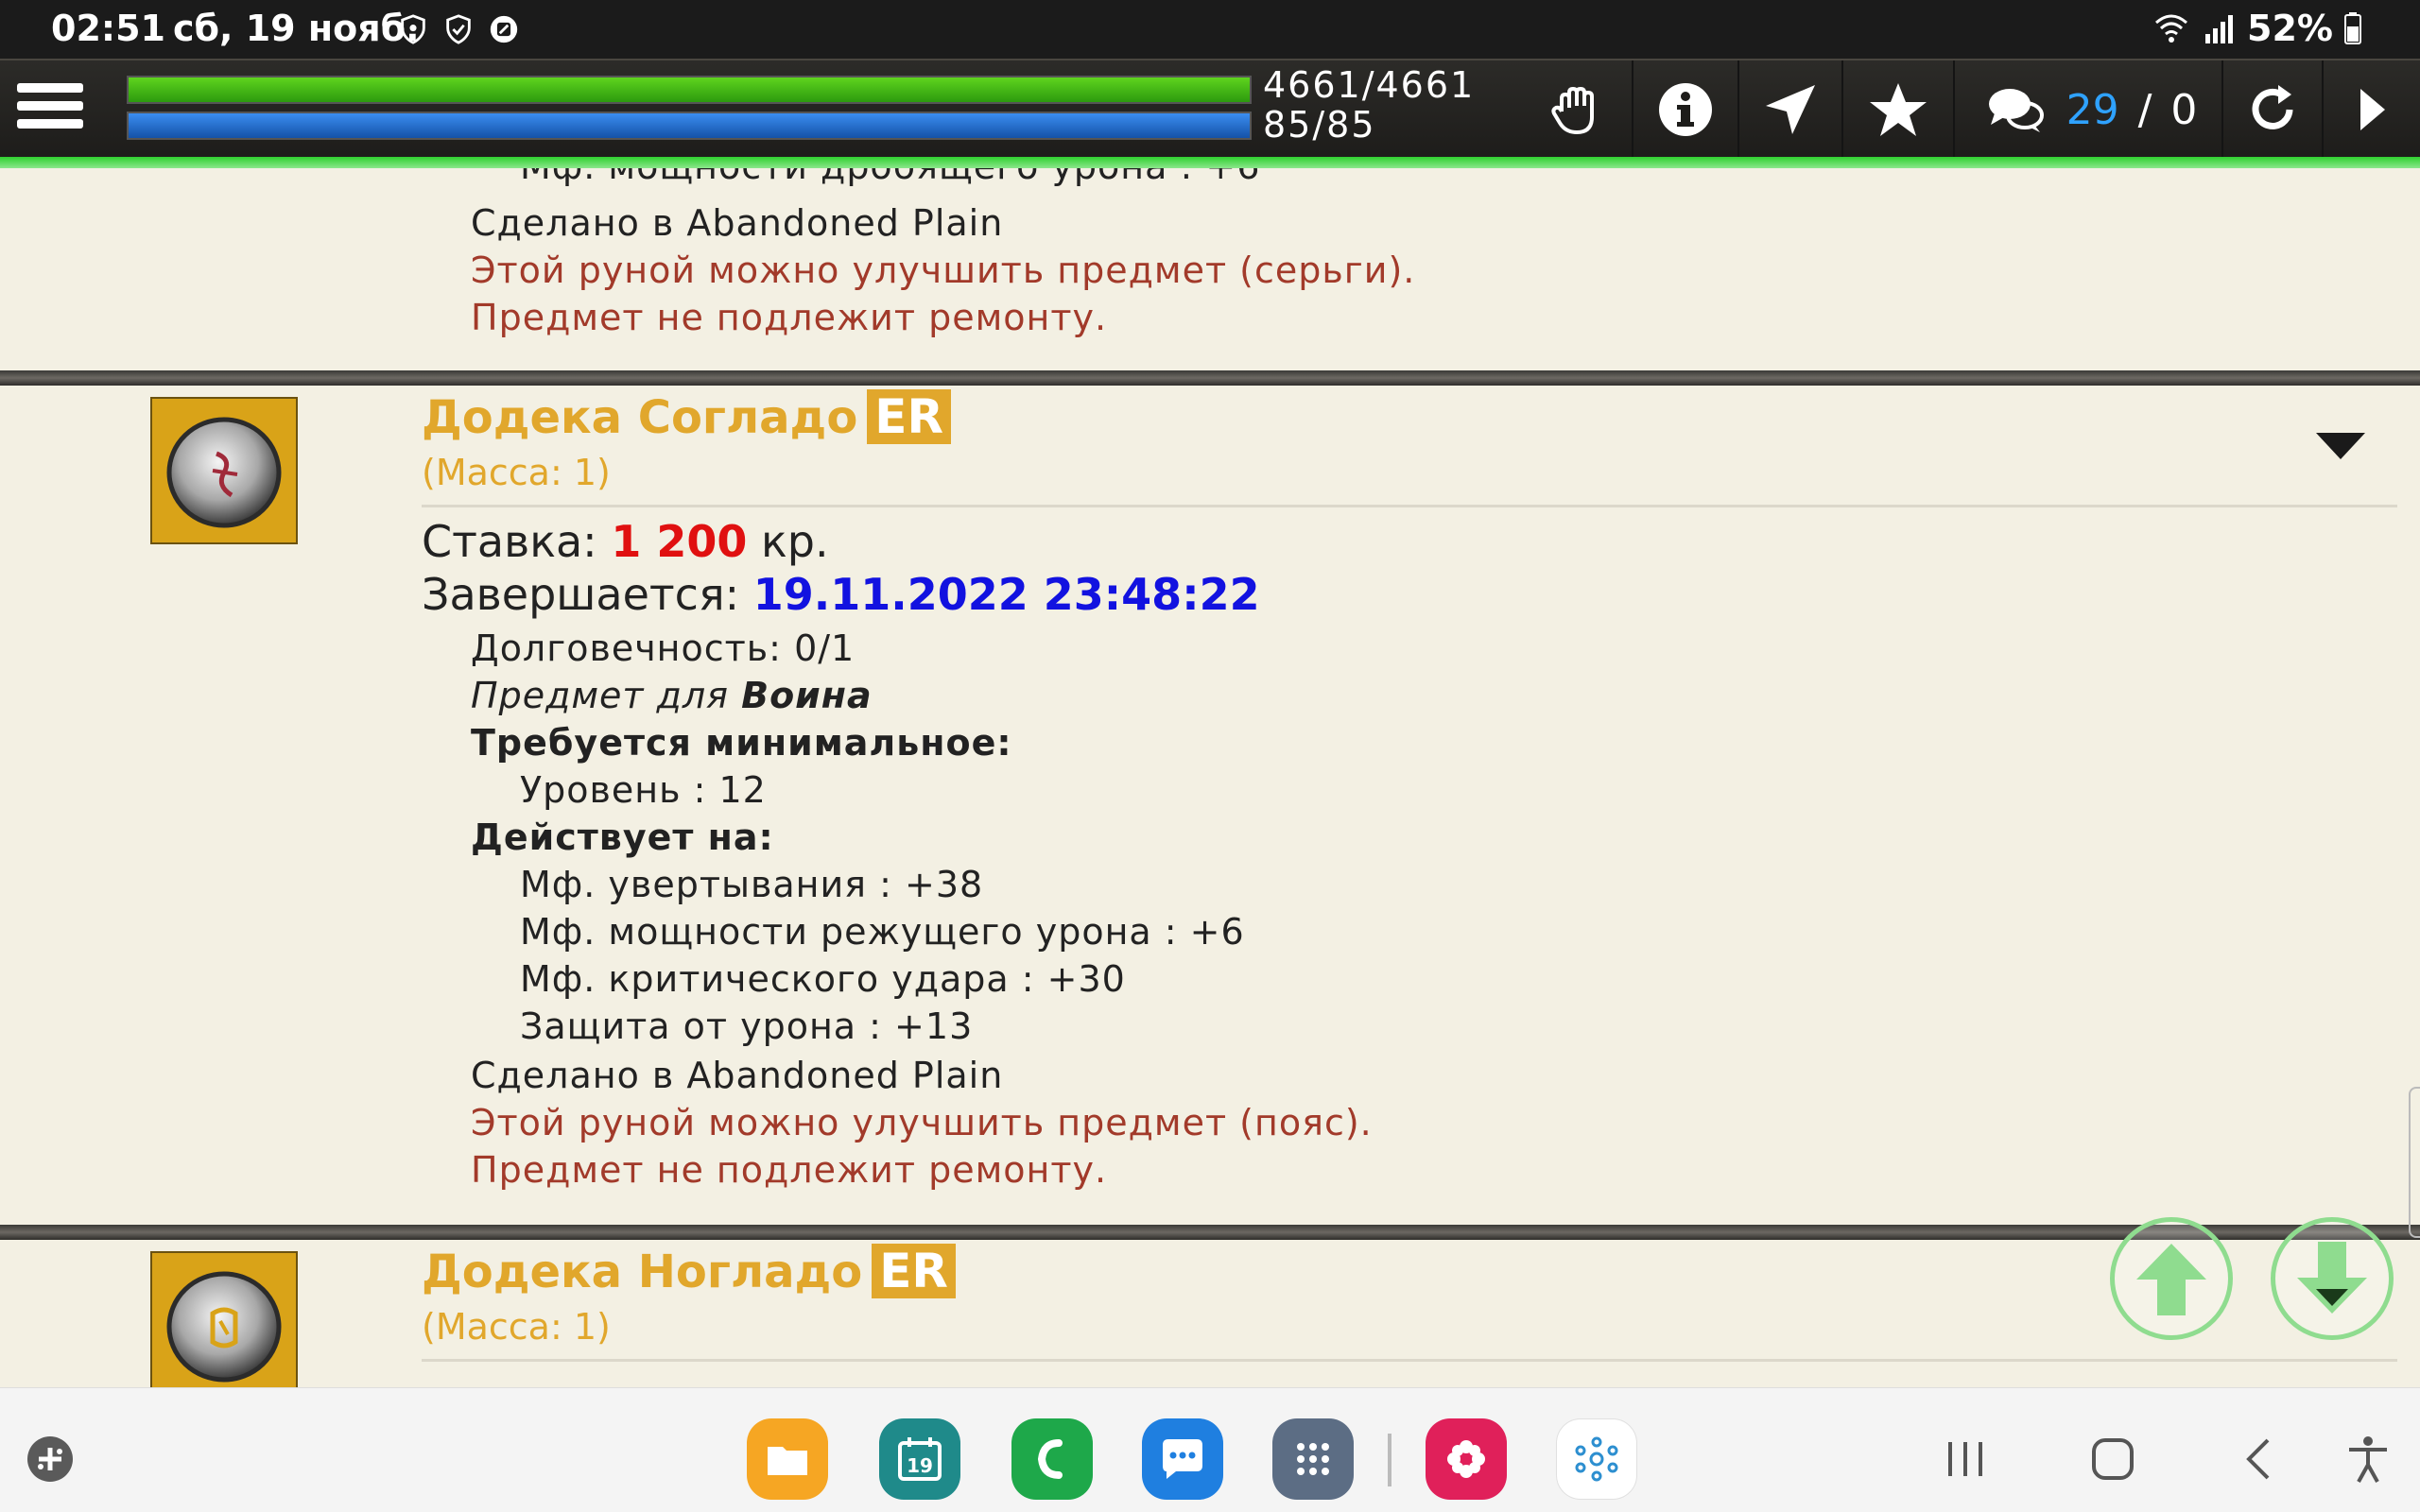 The width and height of the screenshot is (2420, 1512). I want to click on scroll-down-button, so click(2332, 1278).